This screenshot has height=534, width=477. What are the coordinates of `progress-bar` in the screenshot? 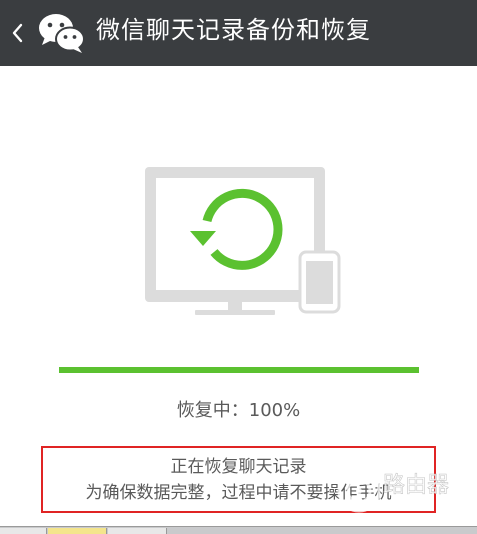 It's located at (239, 370).